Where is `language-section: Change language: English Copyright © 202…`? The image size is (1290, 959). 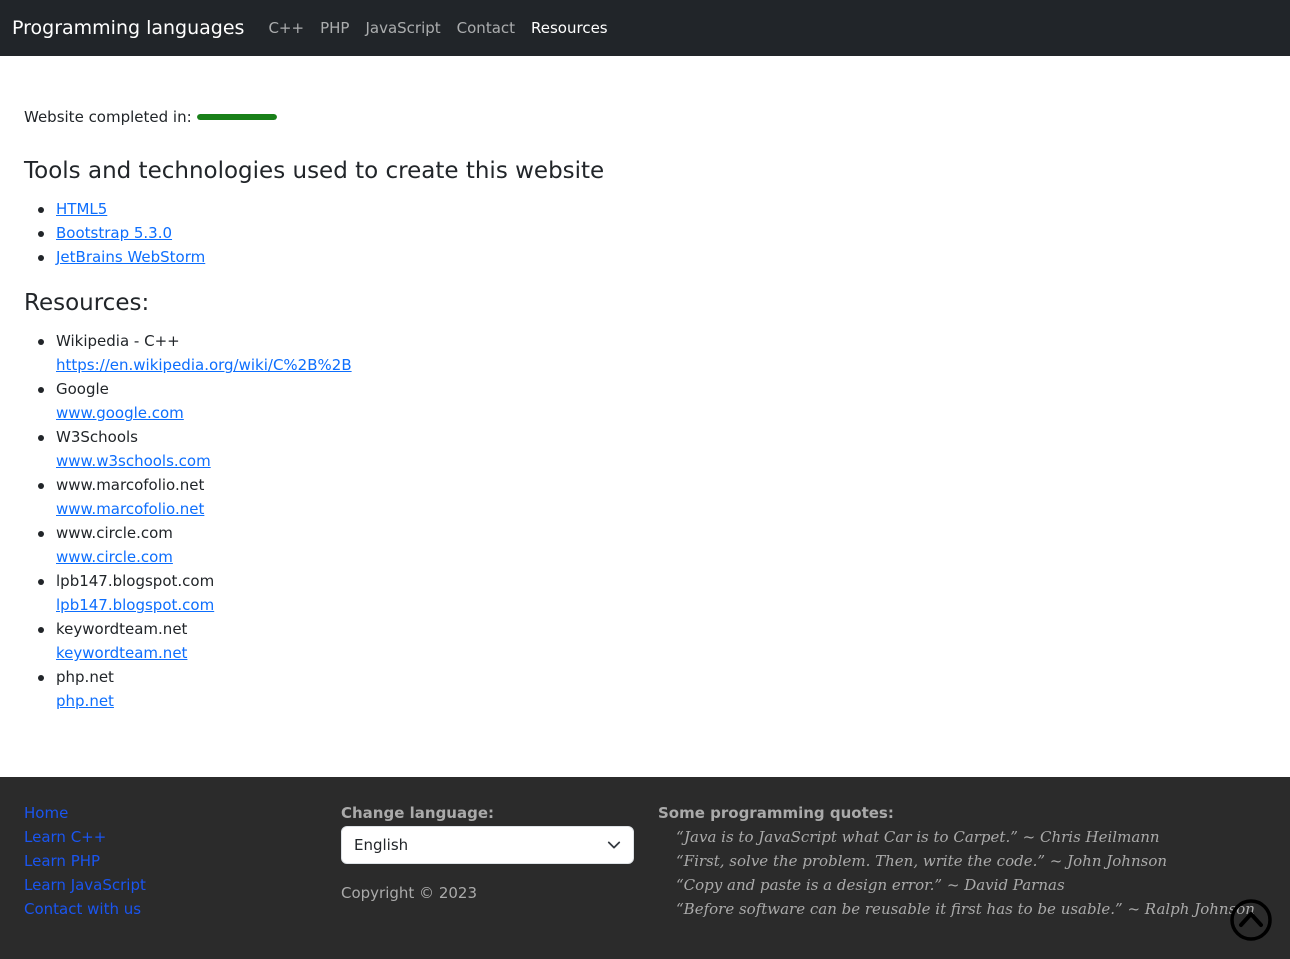
language-section: Change language: English Copyright © 202… is located at coordinates (487, 853).